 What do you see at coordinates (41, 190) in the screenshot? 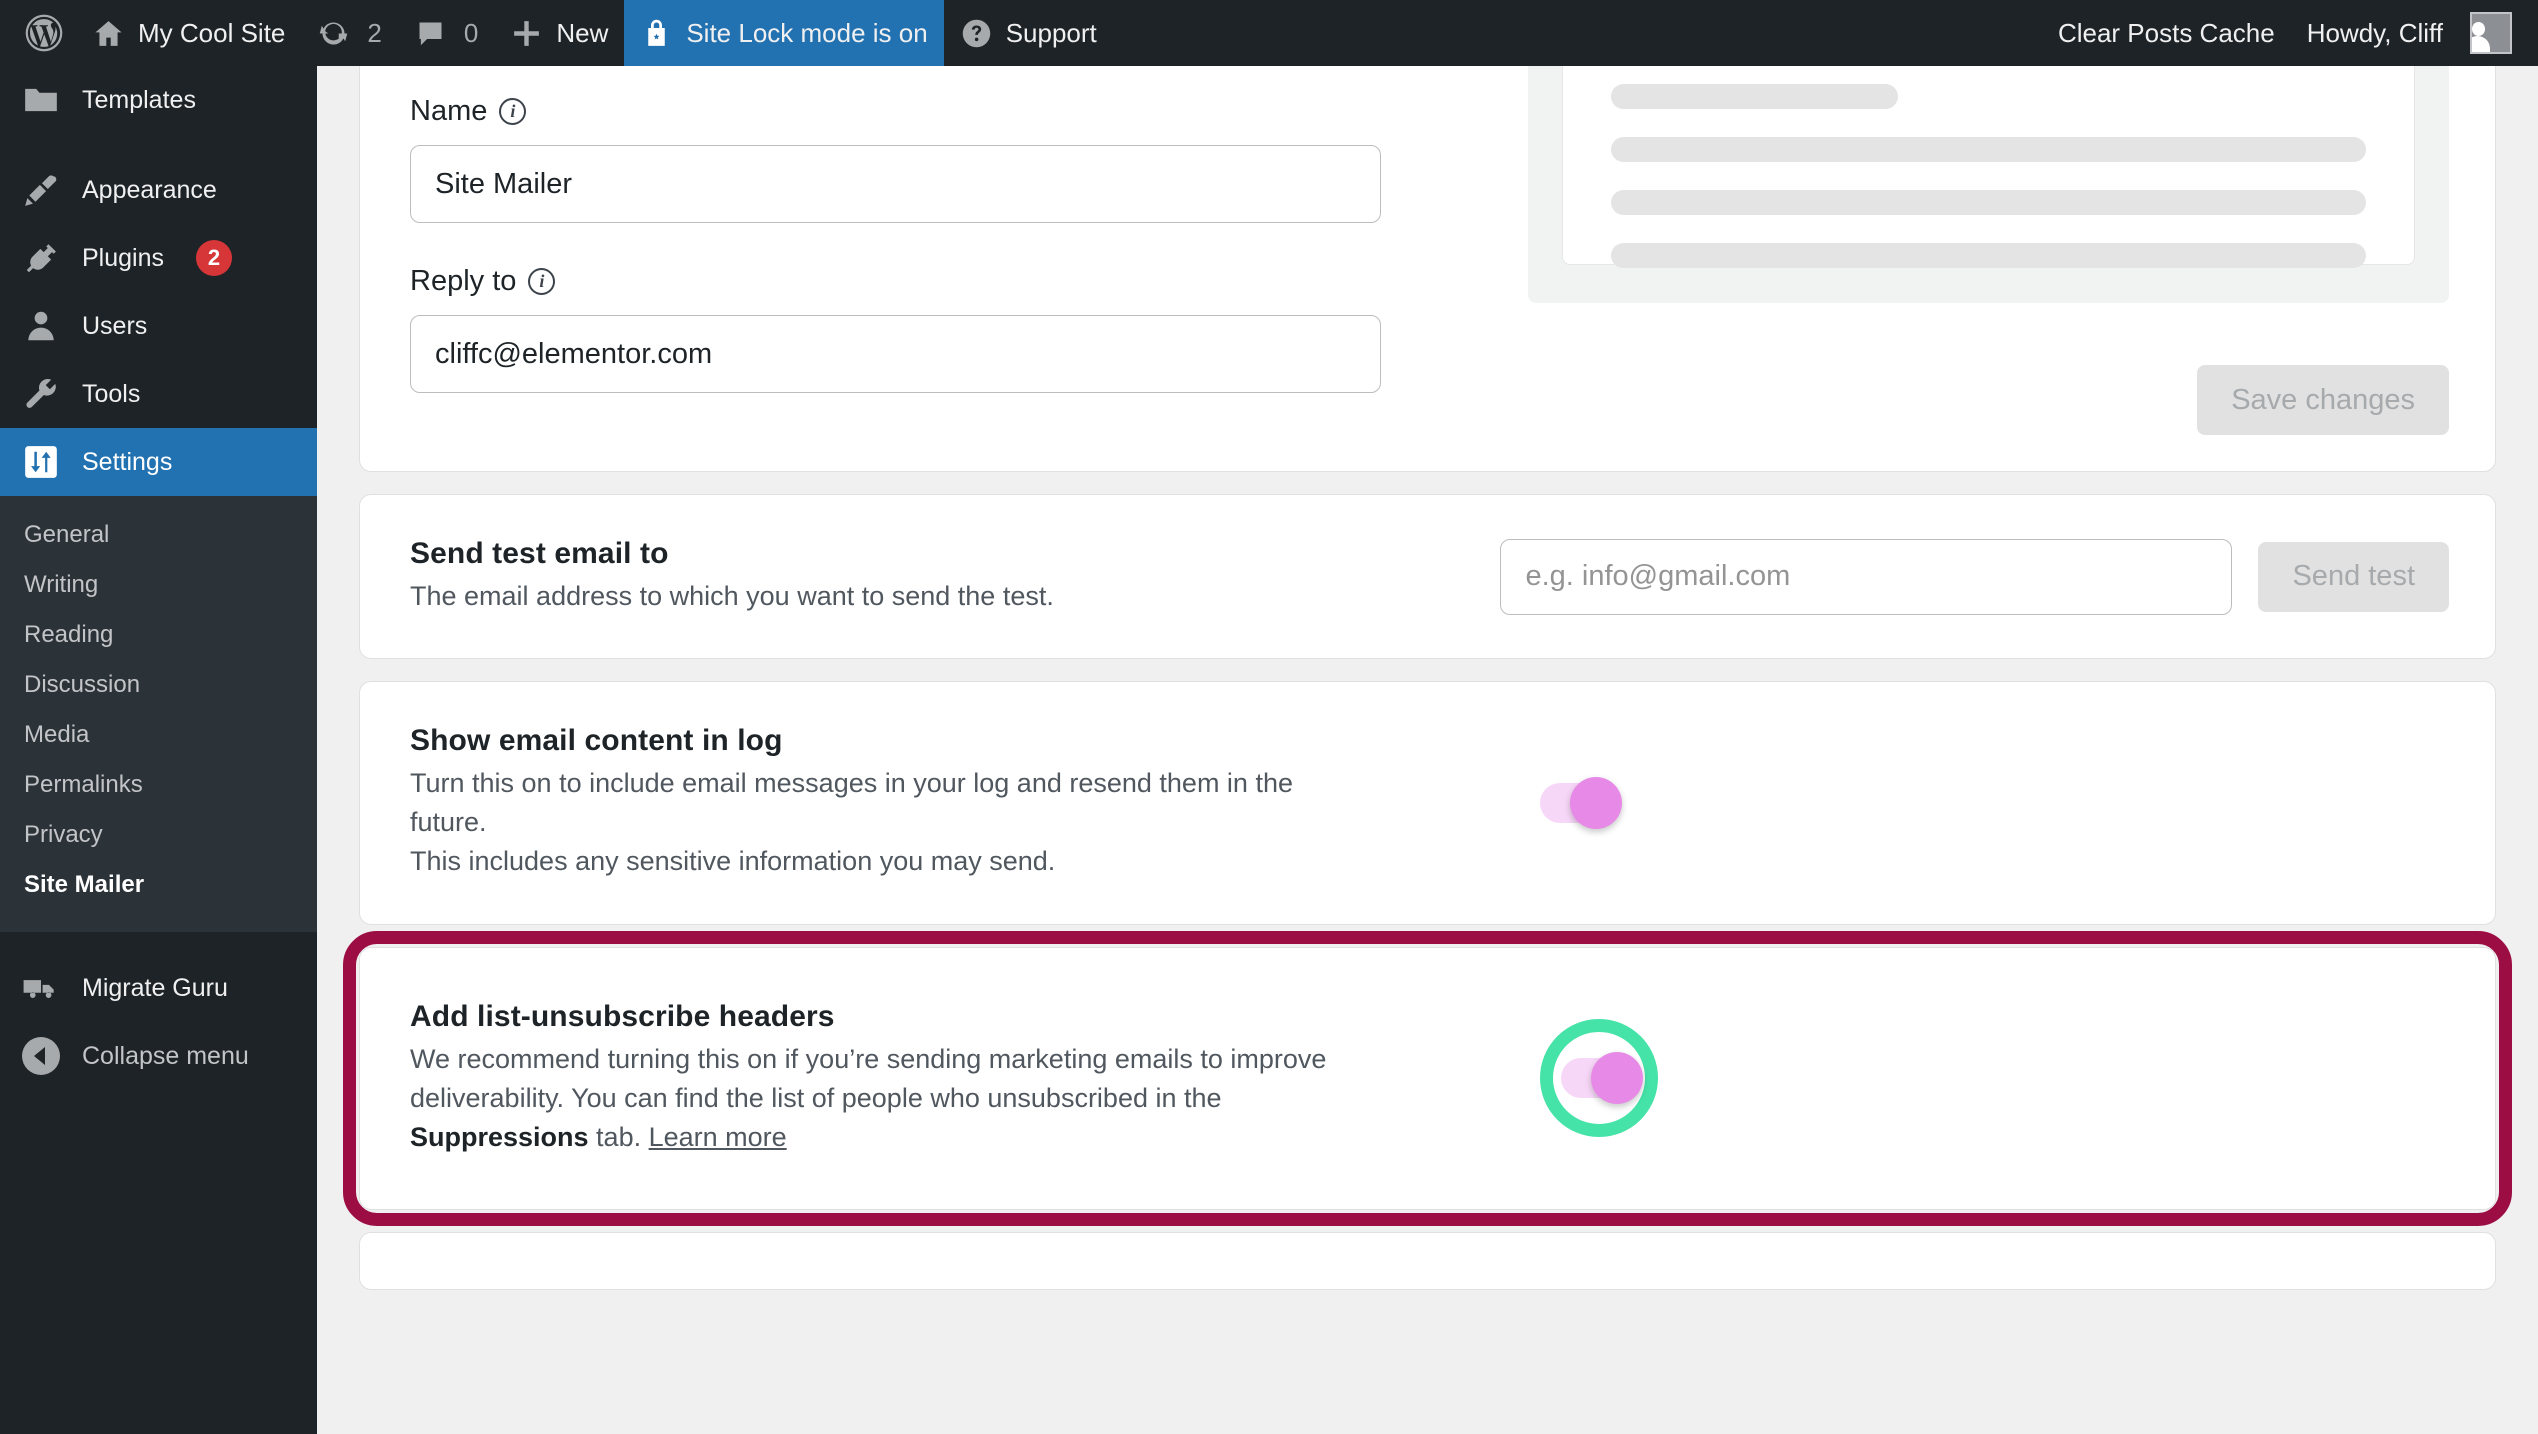
I see `paintbrush-icon` at bounding box center [41, 190].